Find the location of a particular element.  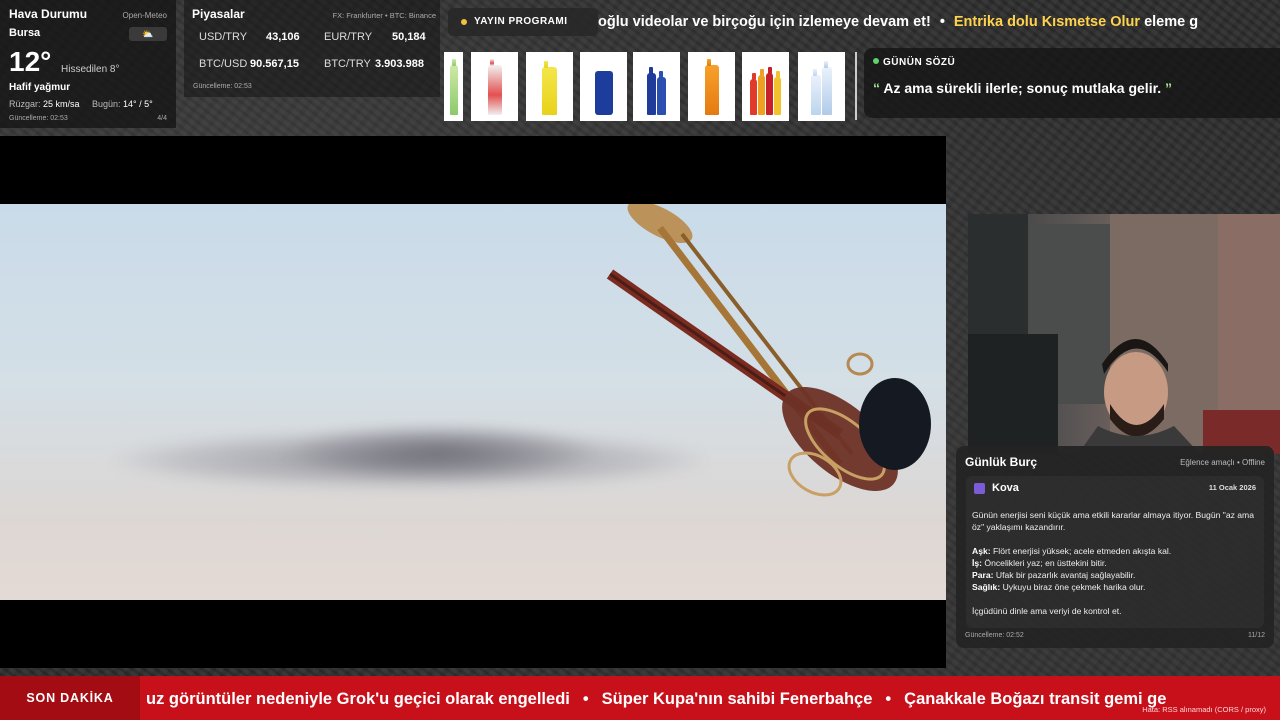

divider is located at coordinates (856, 86).